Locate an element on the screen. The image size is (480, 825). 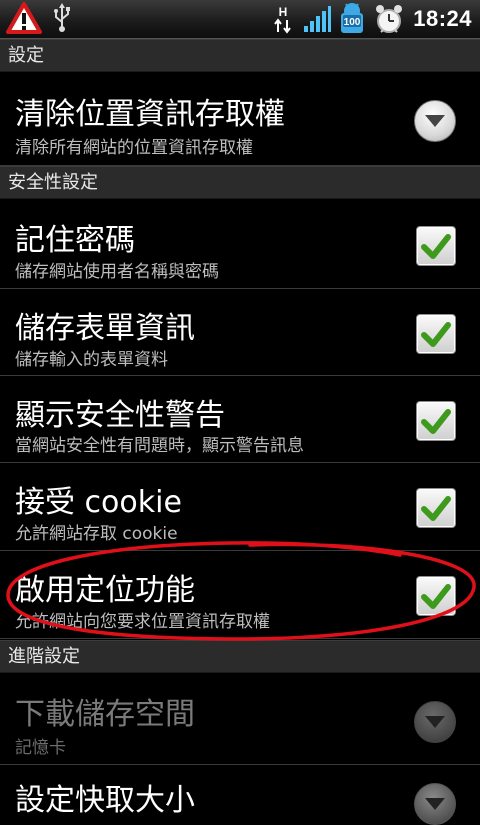
usb-icon is located at coordinates (62, 17).